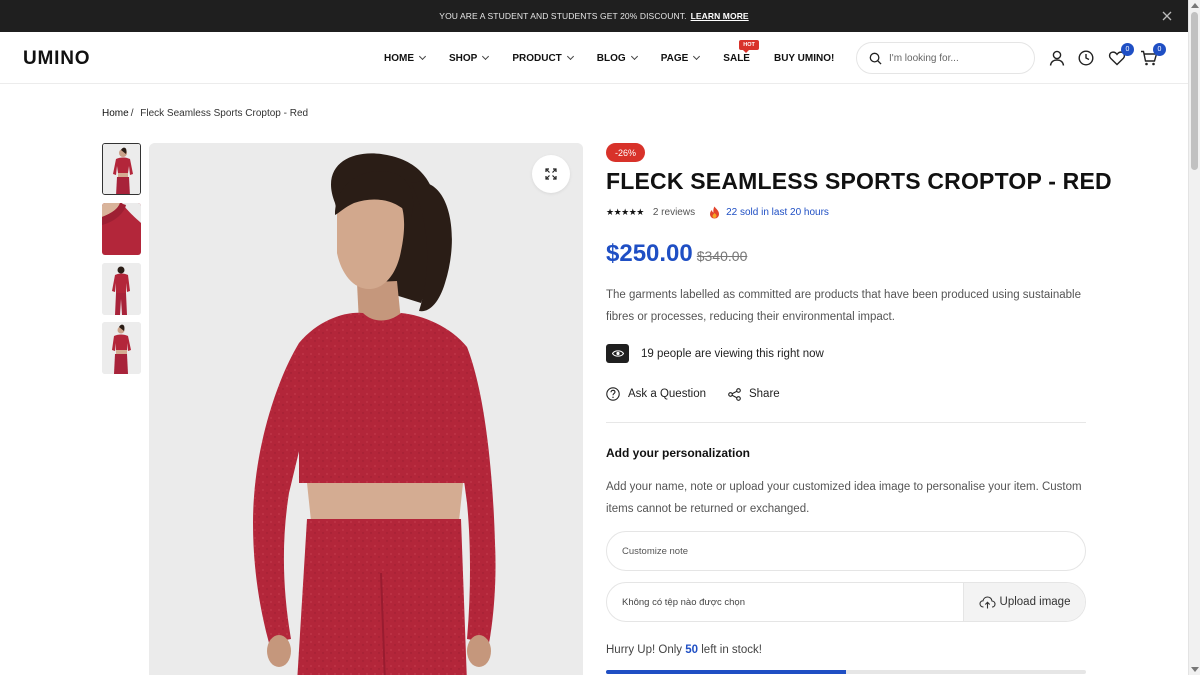 The height and width of the screenshot is (675, 1200). What do you see at coordinates (667, 394) in the screenshot?
I see `ask-question-label: Ask a Question` at bounding box center [667, 394].